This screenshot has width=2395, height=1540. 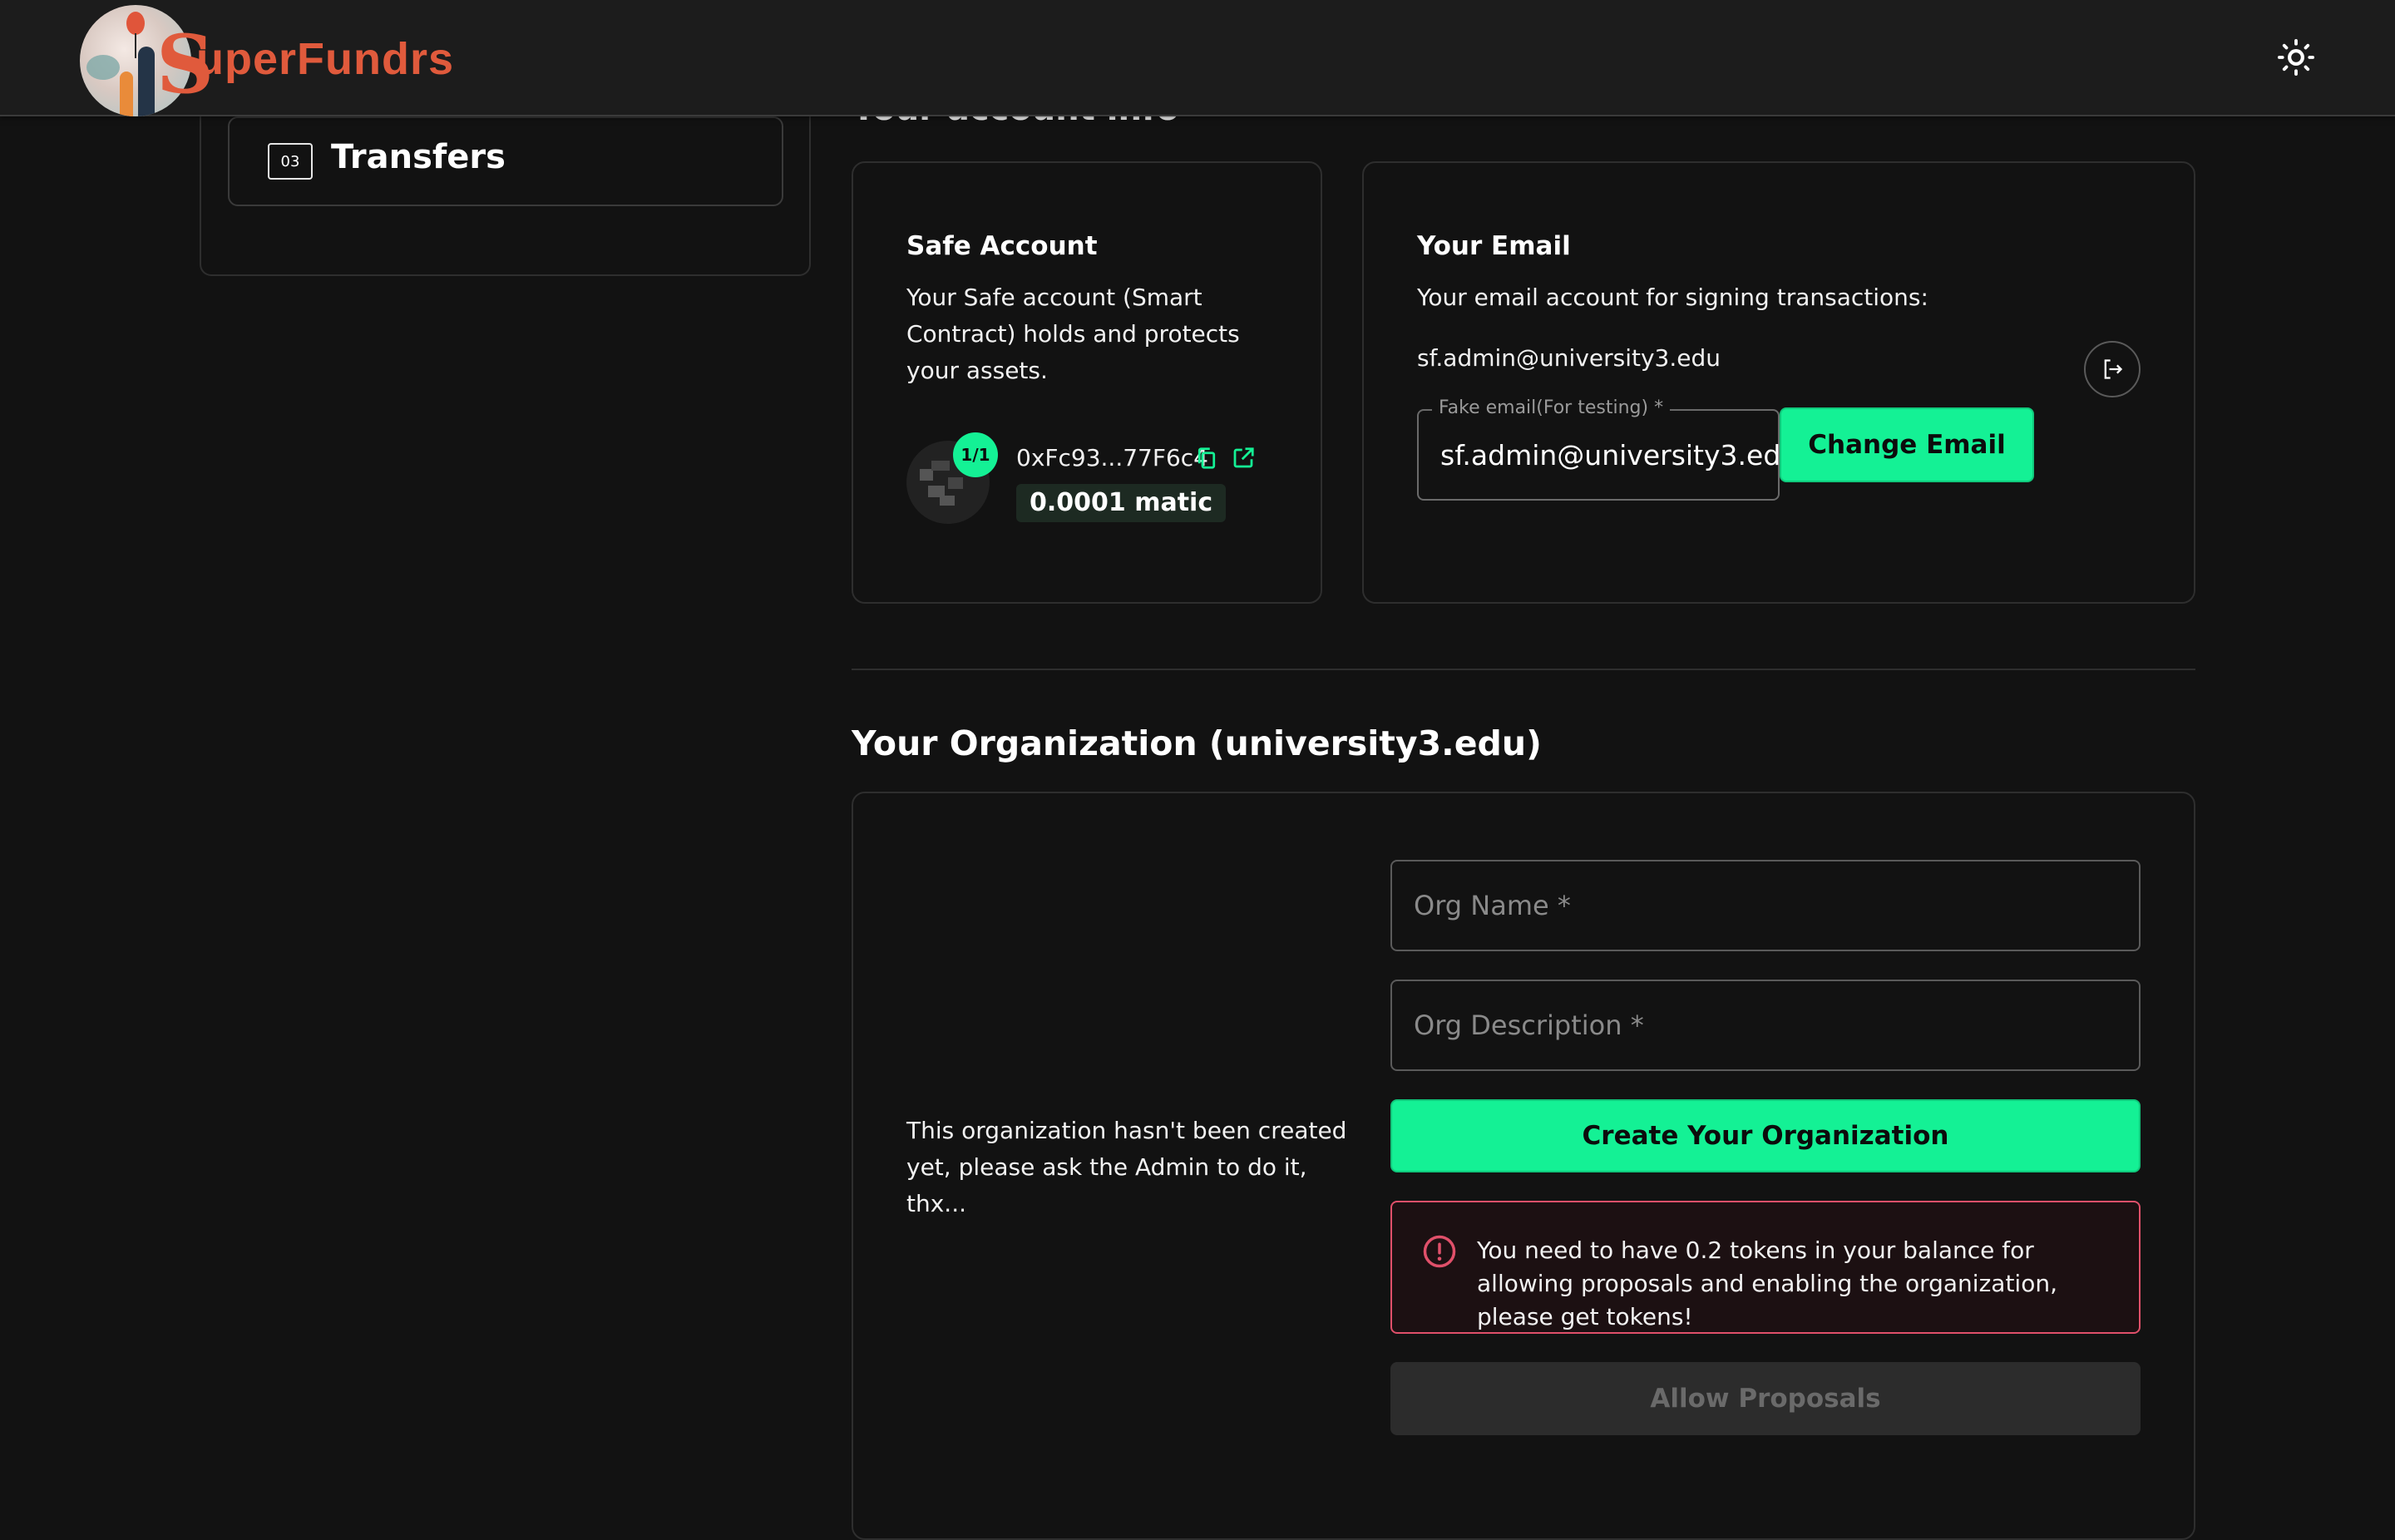 What do you see at coordinates (418, 157) in the screenshot?
I see `sidebar-item-label: Transfers` at bounding box center [418, 157].